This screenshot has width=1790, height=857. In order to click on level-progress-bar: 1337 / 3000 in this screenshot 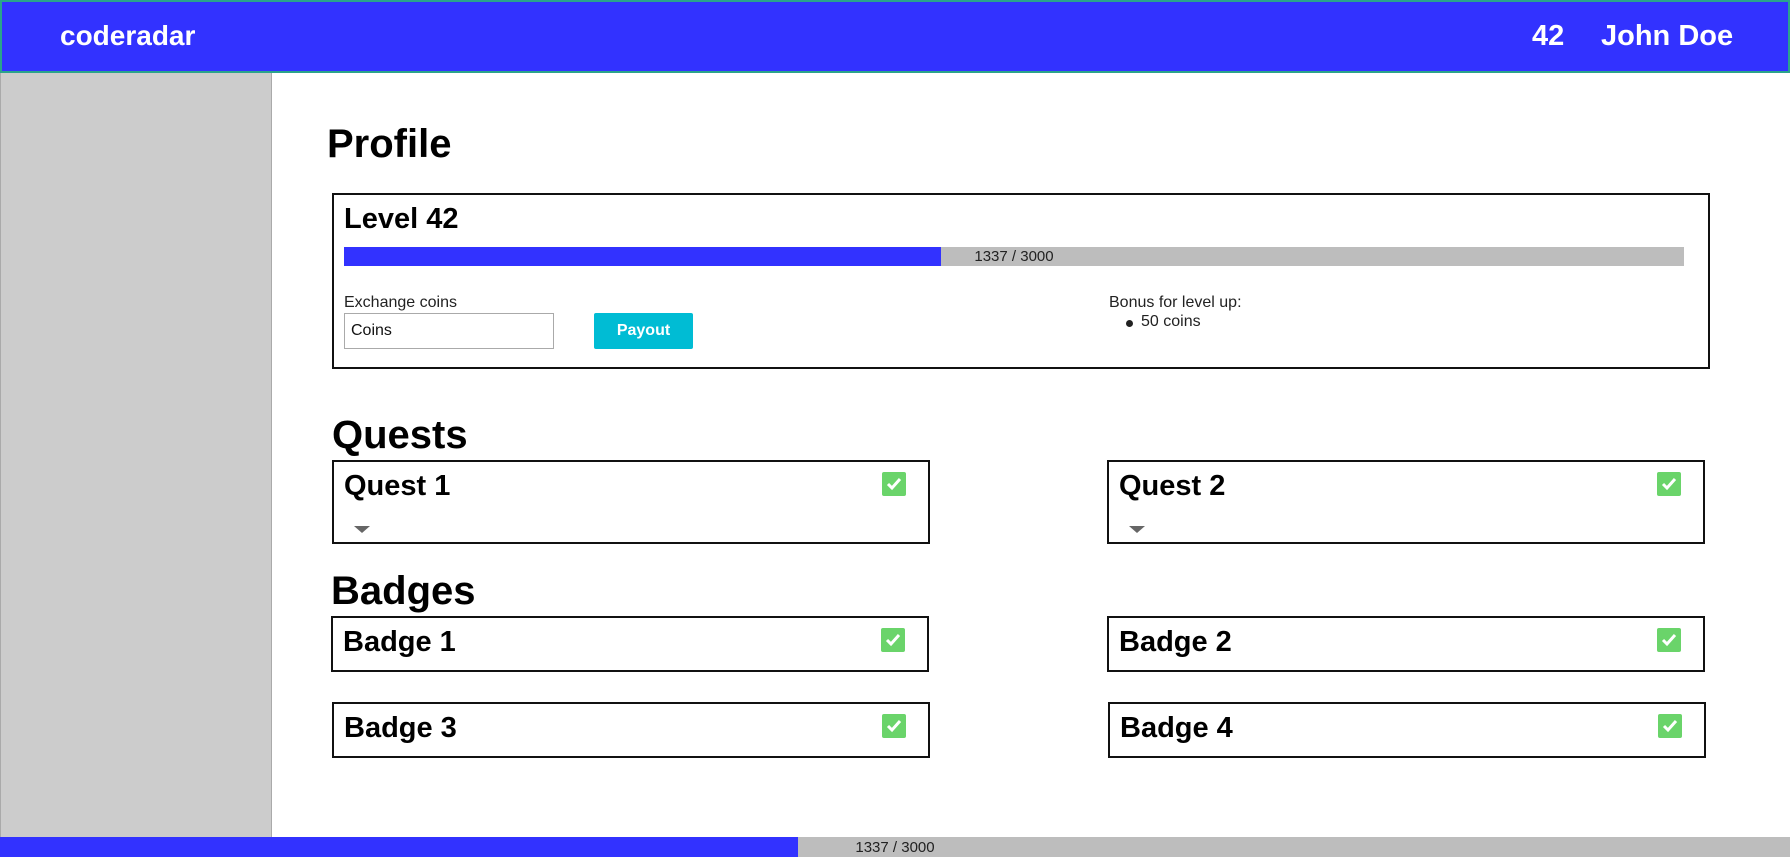, I will do `click(1014, 256)`.